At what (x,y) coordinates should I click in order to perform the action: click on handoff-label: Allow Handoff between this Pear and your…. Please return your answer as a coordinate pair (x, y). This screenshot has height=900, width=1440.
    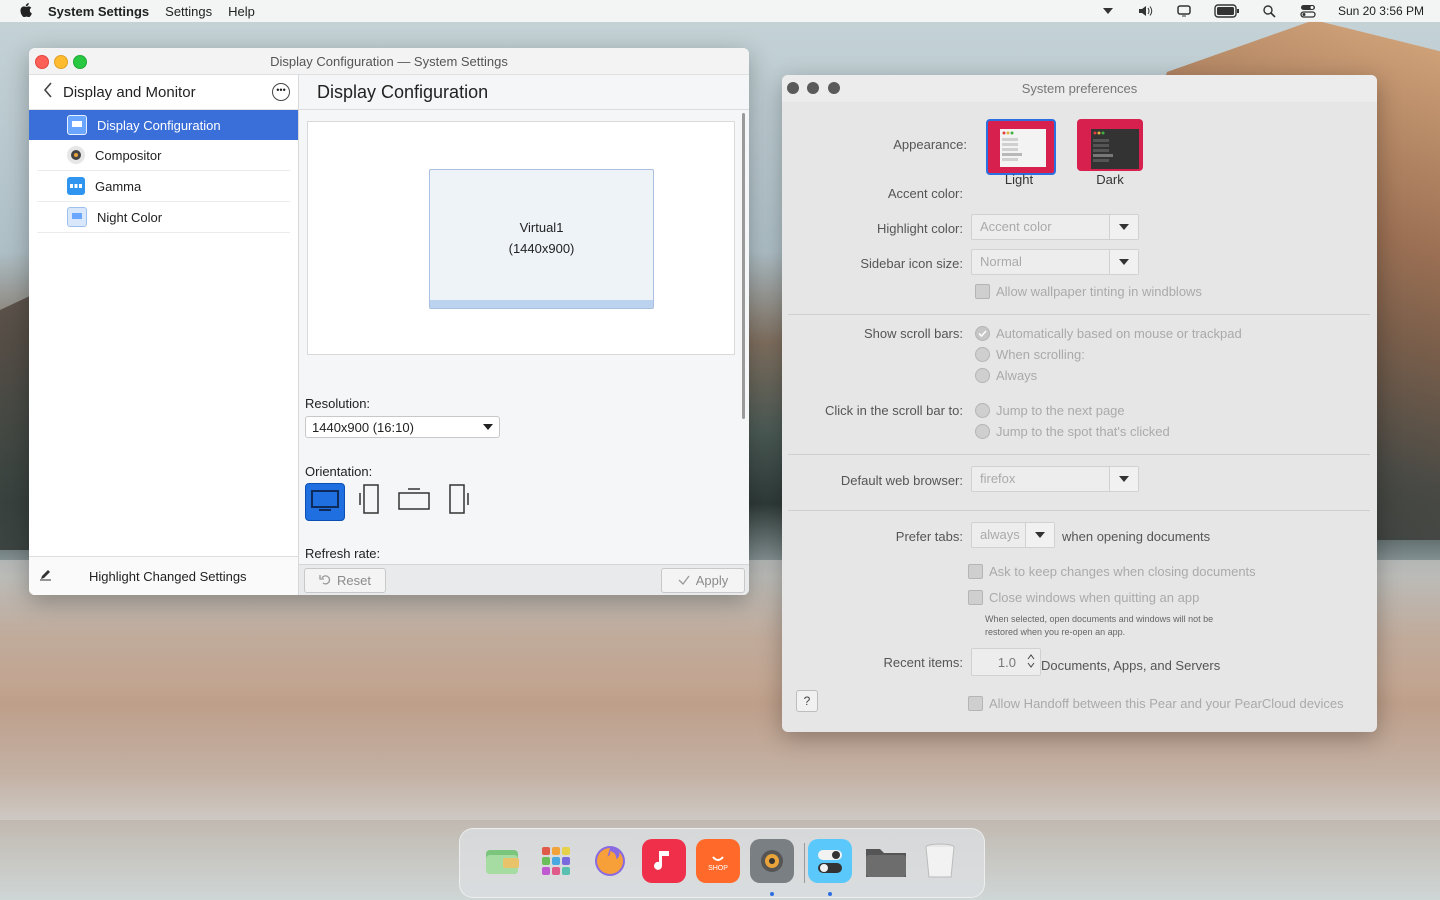
    Looking at the image, I should click on (1166, 703).